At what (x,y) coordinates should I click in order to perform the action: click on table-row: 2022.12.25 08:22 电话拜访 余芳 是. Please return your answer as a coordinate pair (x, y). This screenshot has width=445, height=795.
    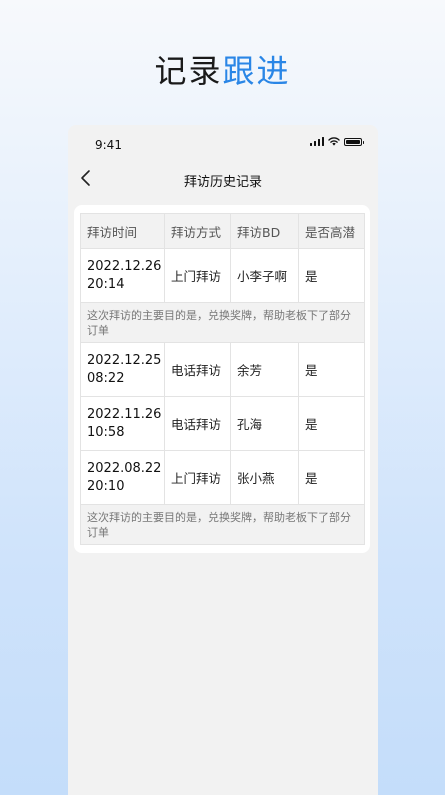
    Looking at the image, I should click on (222, 369).